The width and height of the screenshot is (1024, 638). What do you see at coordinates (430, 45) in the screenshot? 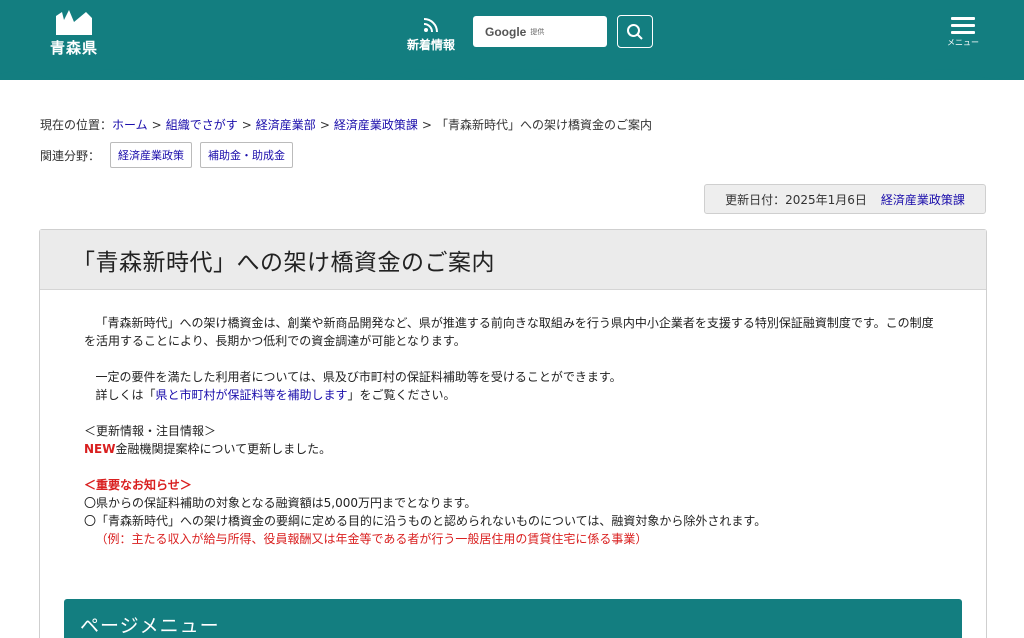
I see `news-label: 新着情報` at bounding box center [430, 45].